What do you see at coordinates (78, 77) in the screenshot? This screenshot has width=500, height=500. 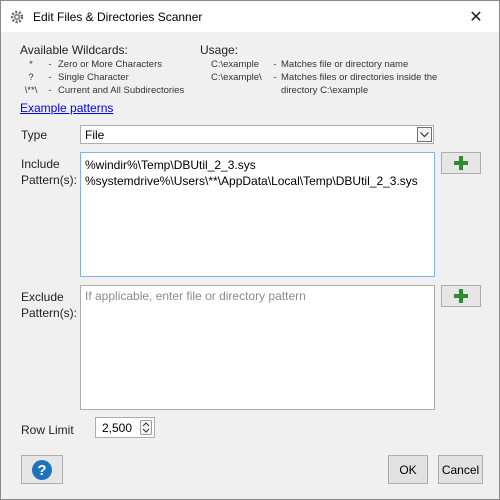 I see `wildcard-row: ? - Single Character` at bounding box center [78, 77].